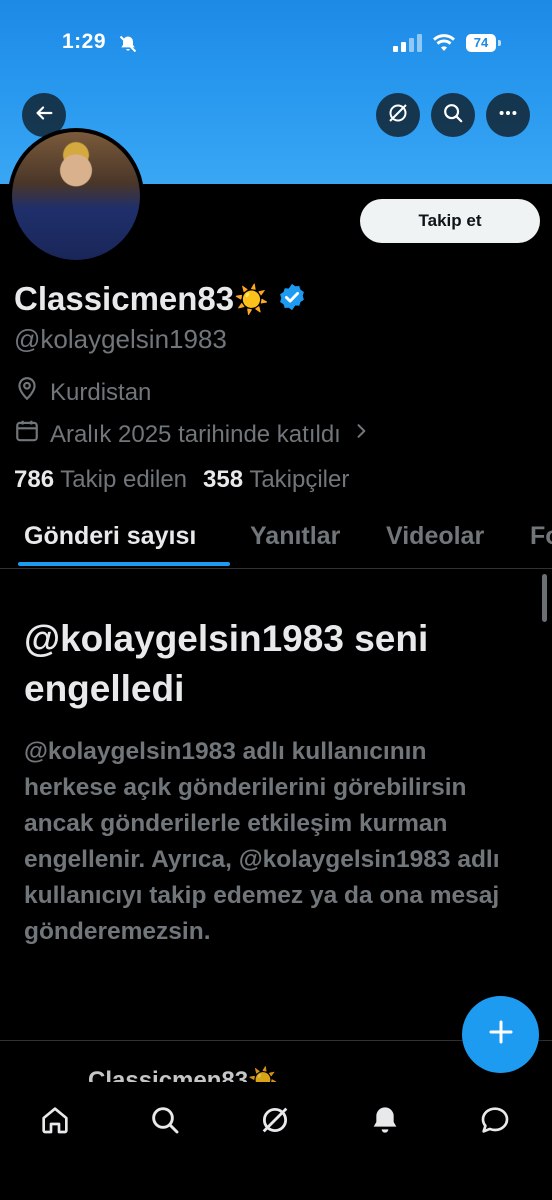  I want to click on location-text: Kurdistan, so click(101, 392).